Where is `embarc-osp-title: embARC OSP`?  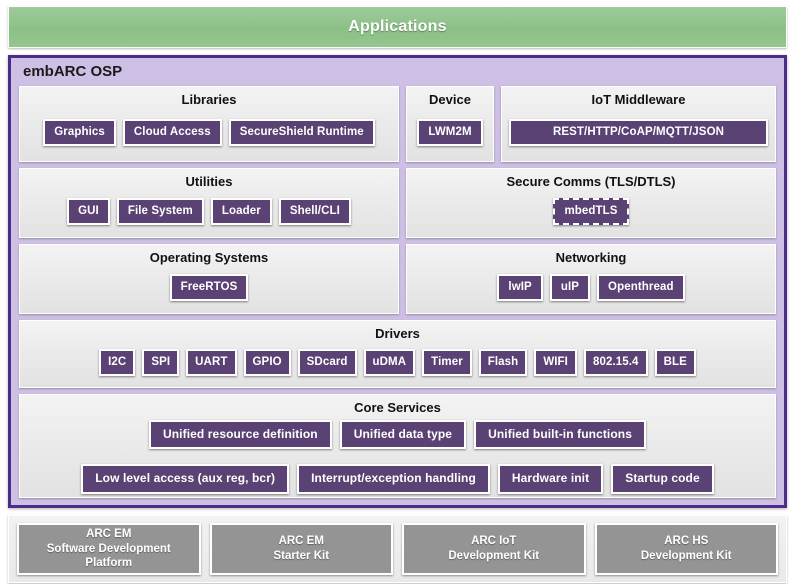 embarc-osp-title: embARC OSP is located at coordinates (73, 71).